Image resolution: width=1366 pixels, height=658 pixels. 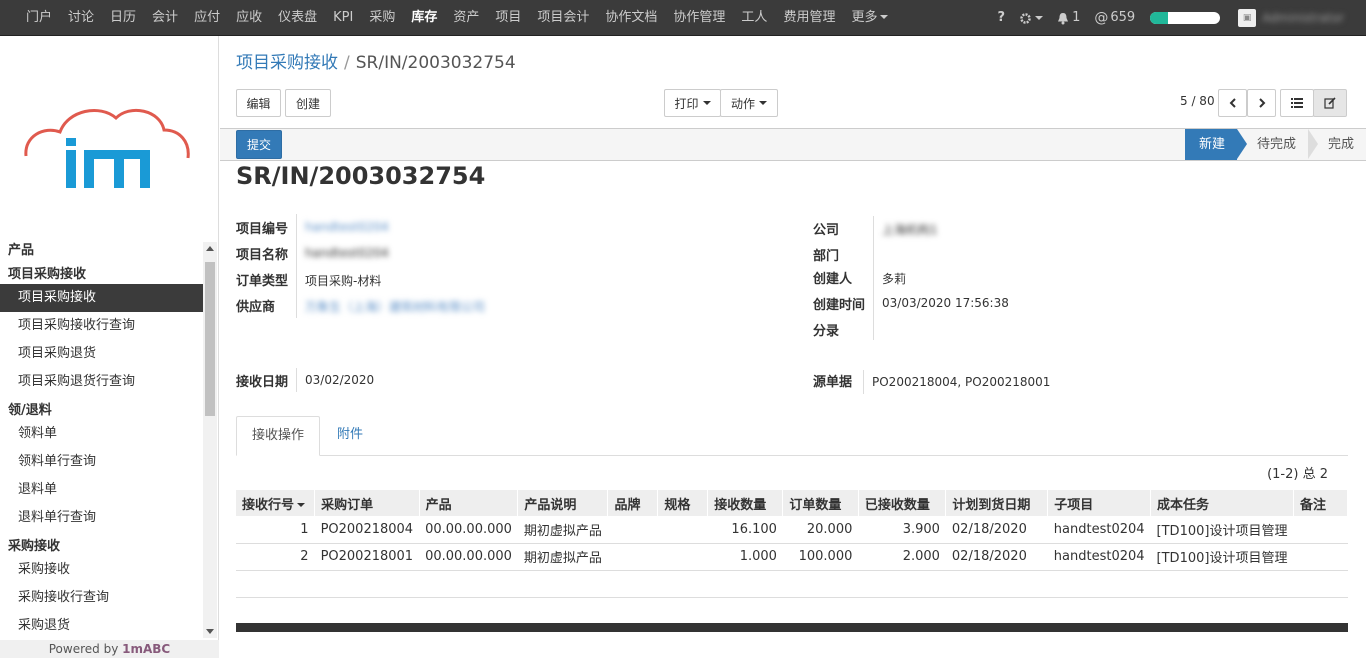 I want to click on stage-1: 待完成, so click(x=1278, y=144).